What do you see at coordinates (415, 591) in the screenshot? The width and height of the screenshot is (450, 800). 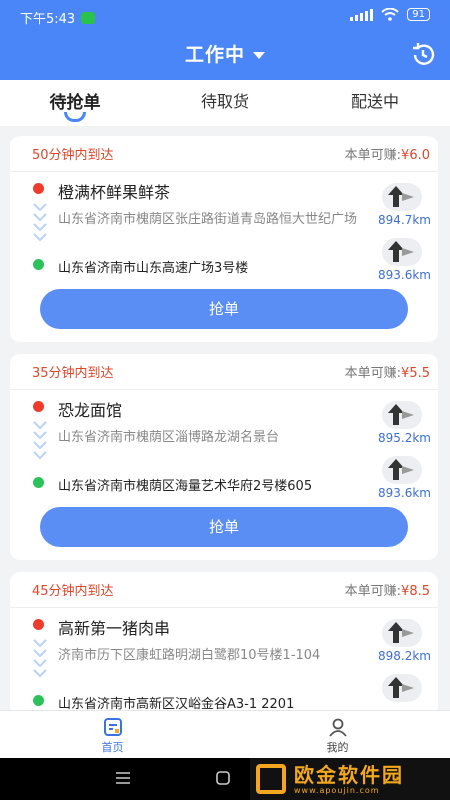 I see `earn-amount: ¥8.5` at bounding box center [415, 591].